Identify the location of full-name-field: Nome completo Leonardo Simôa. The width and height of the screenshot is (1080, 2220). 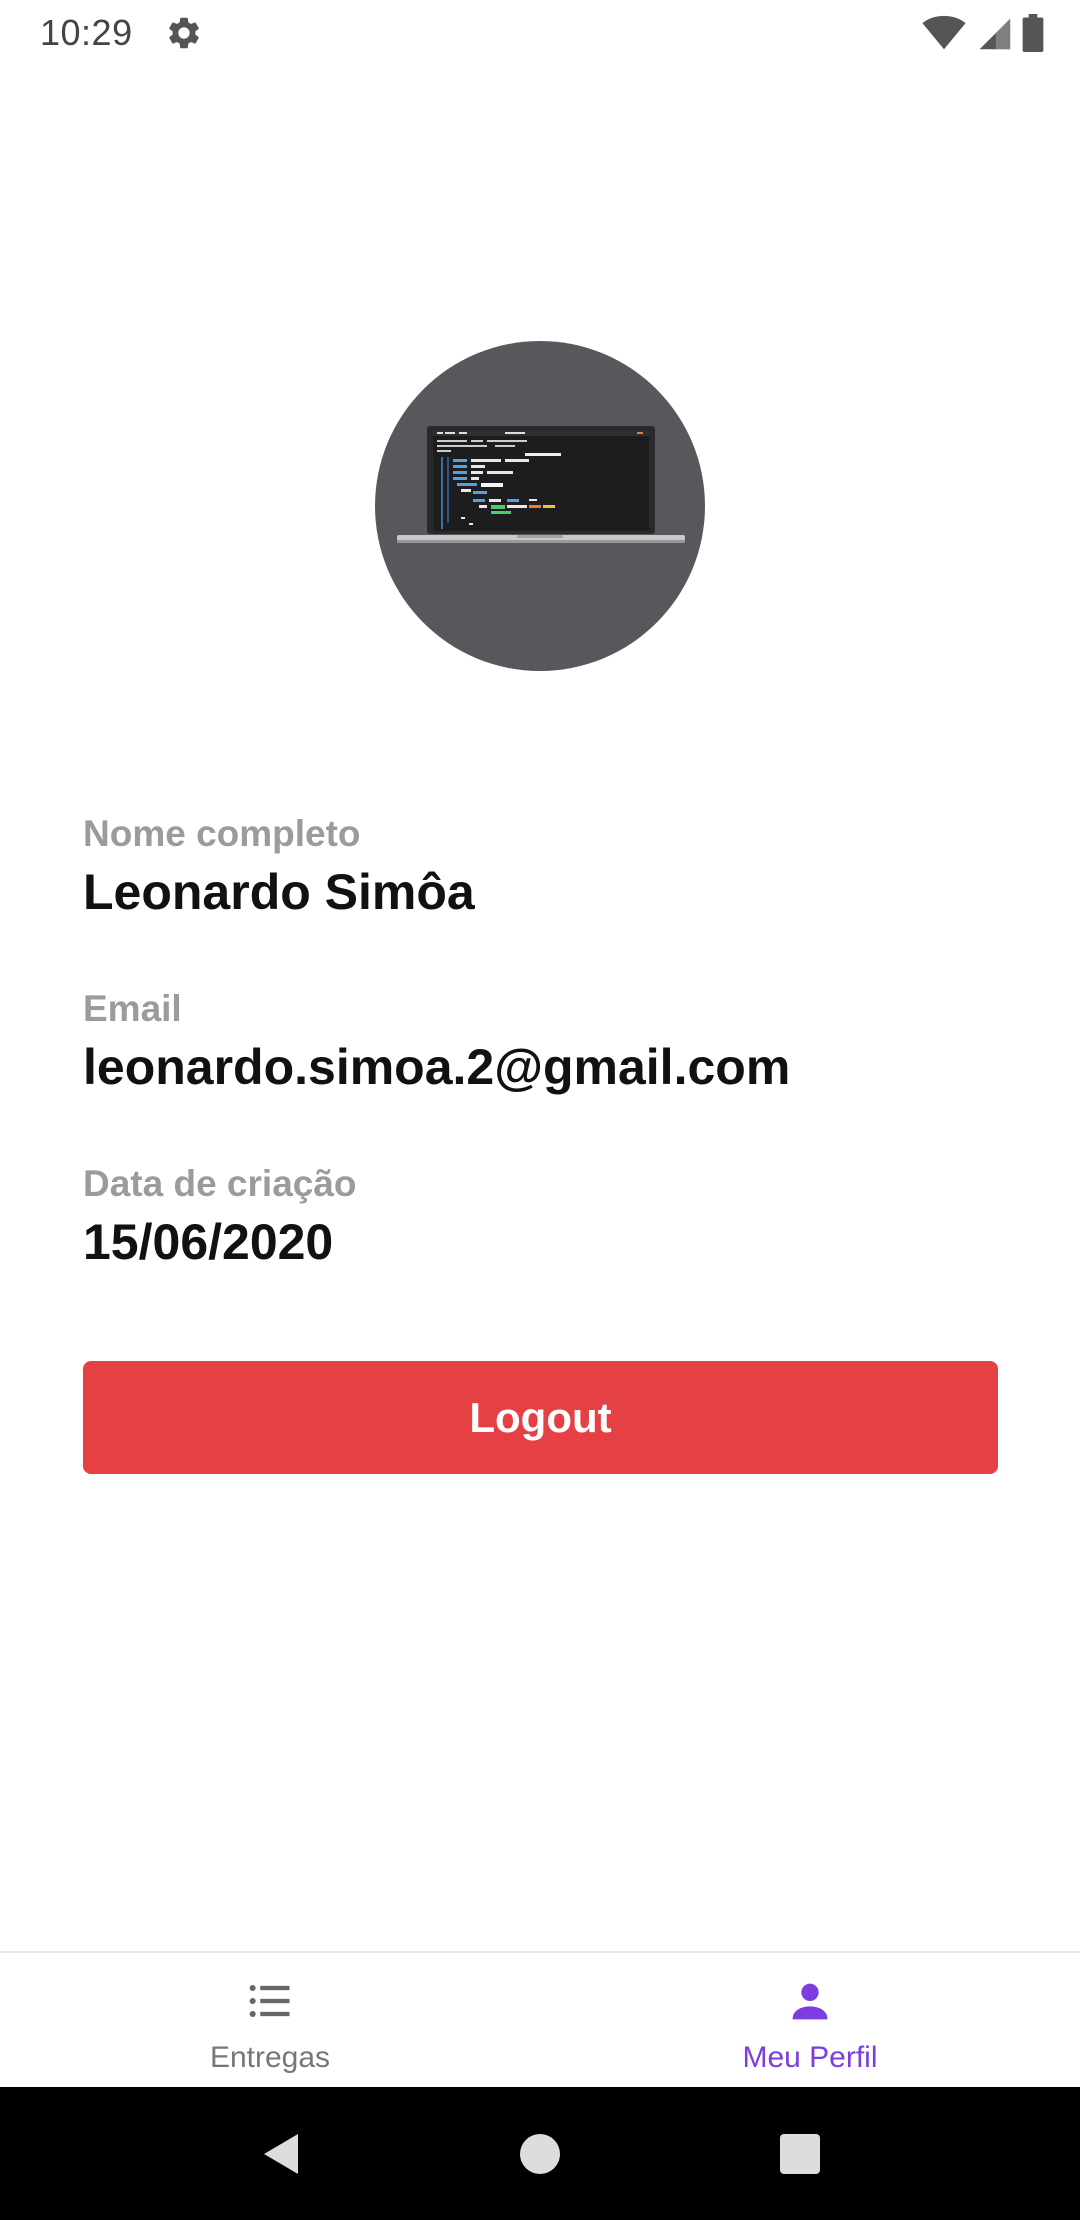
(543, 867).